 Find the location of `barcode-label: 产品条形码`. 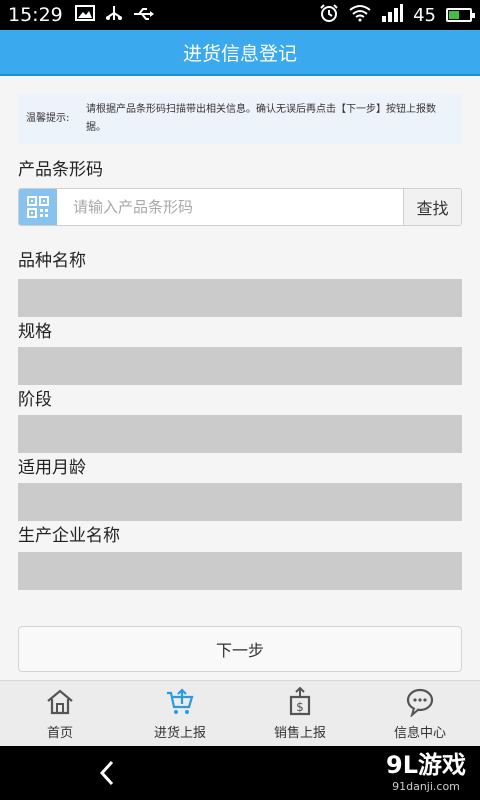

barcode-label: 产品条形码 is located at coordinates (60, 170).